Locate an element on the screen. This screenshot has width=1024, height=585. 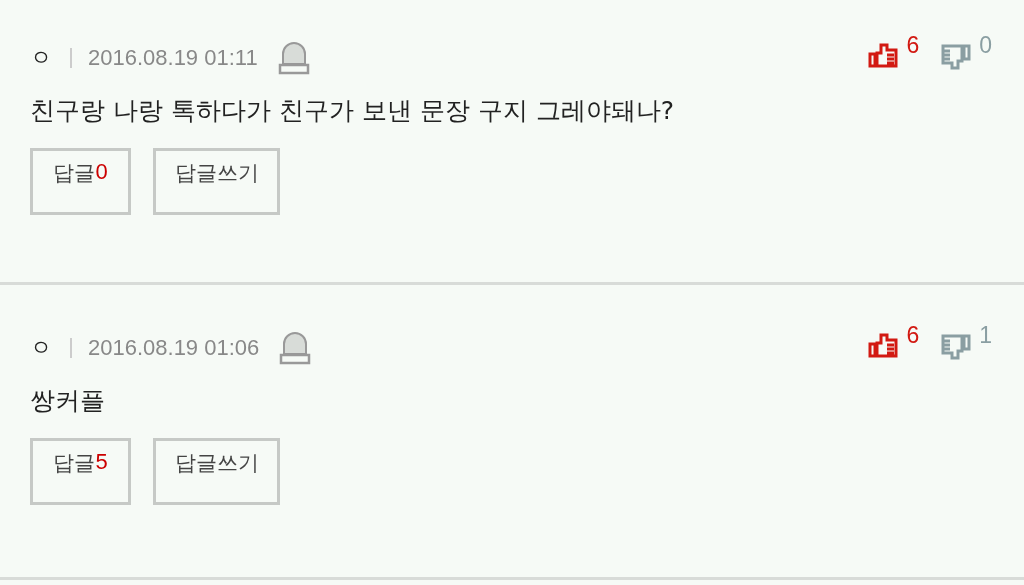
comment-text: 쌍커플 is located at coordinates (68, 401).